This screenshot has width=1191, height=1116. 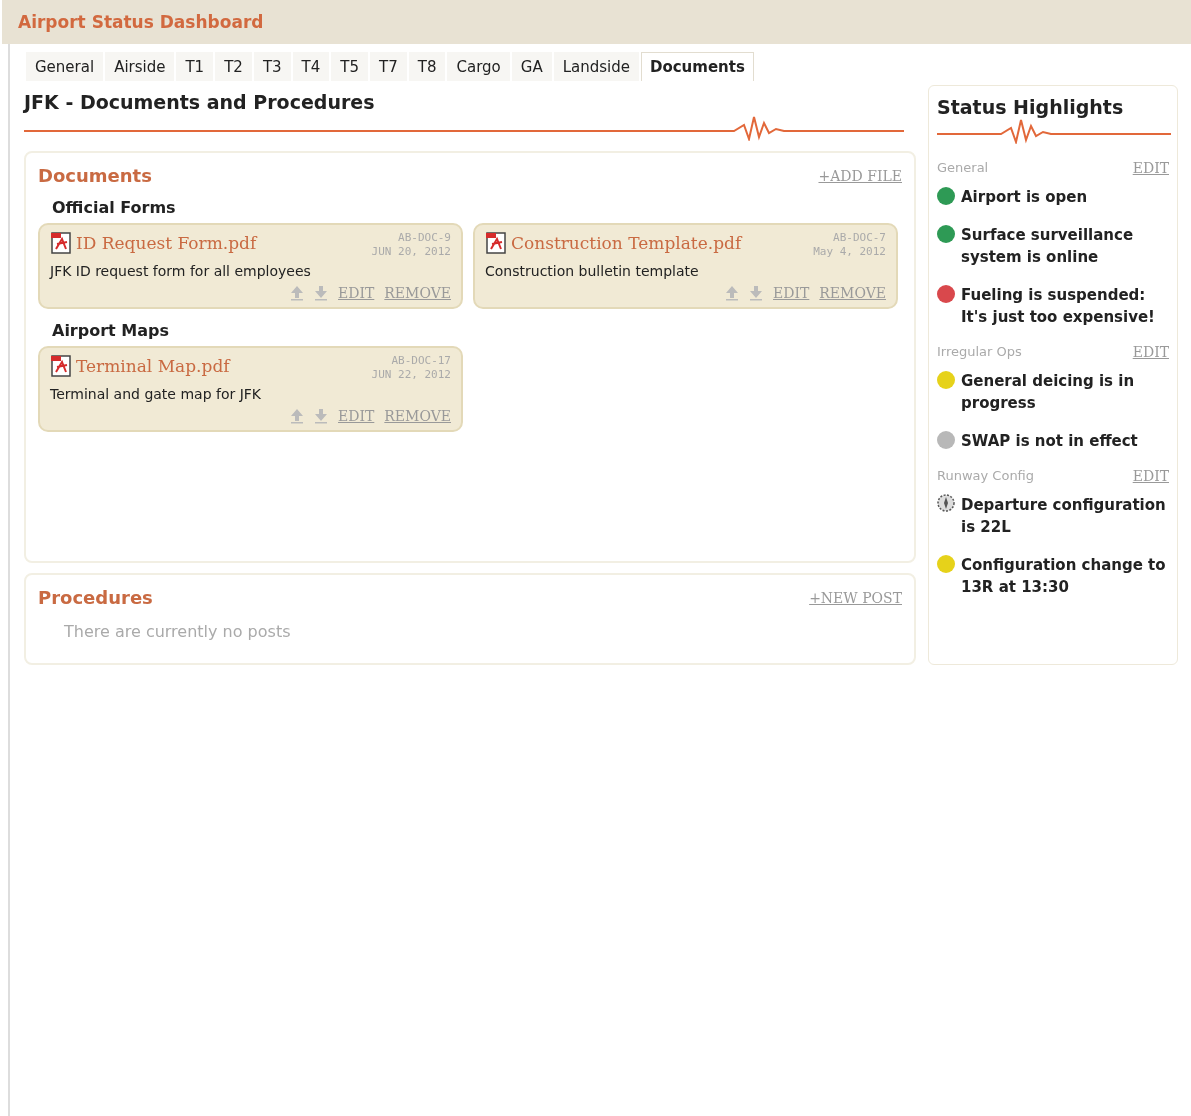 What do you see at coordinates (979, 352) in the screenshot?
I see `section-title: Irregular Ops` at bounding box center [979, 352].